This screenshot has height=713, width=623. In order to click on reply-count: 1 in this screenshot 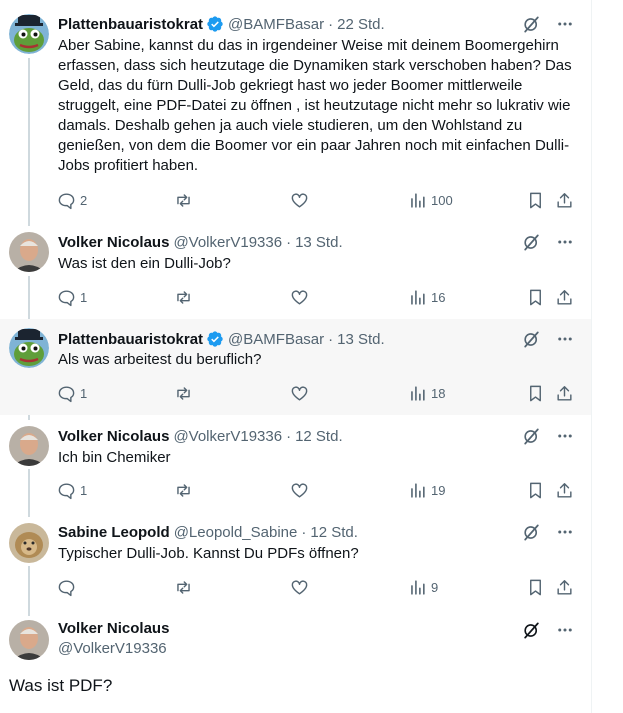, I will do `click(84, 393)`.